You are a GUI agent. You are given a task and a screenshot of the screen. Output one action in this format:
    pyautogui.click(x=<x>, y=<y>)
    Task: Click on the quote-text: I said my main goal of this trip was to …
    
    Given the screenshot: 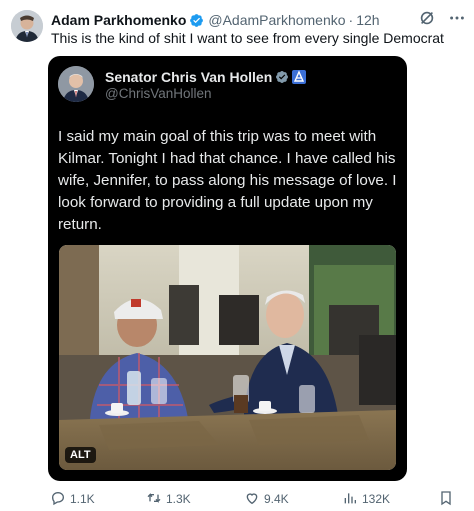 What is the action you would take?
    pyautogui.click(x=227, y=180)
    